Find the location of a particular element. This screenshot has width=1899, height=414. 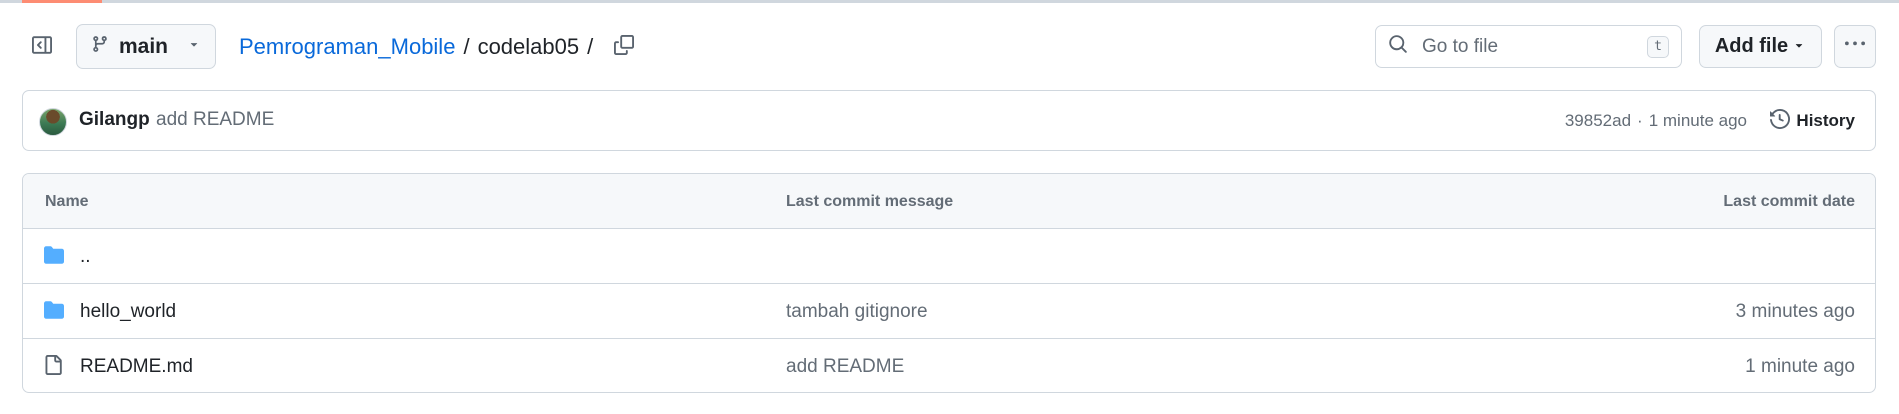

copy-icon is located at coordinates (624, 47).